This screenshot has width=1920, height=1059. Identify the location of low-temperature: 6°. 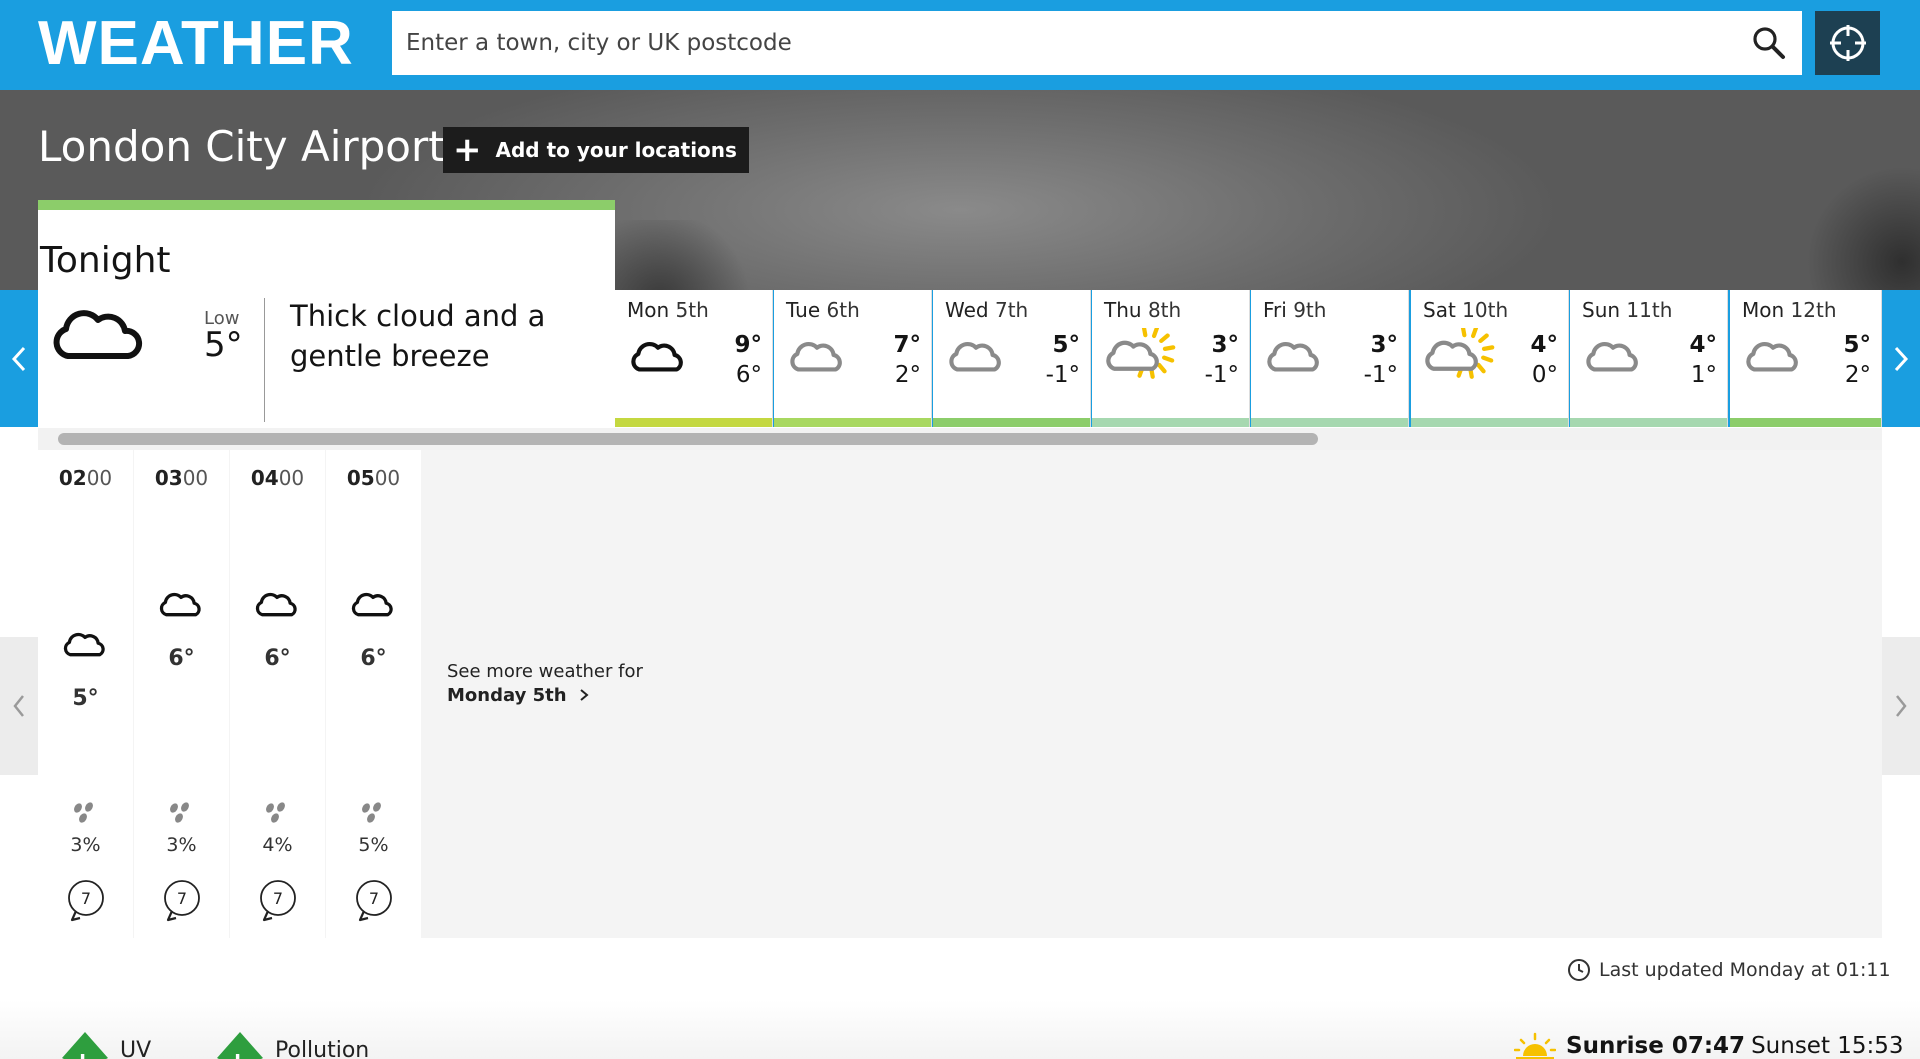
(748, 375).